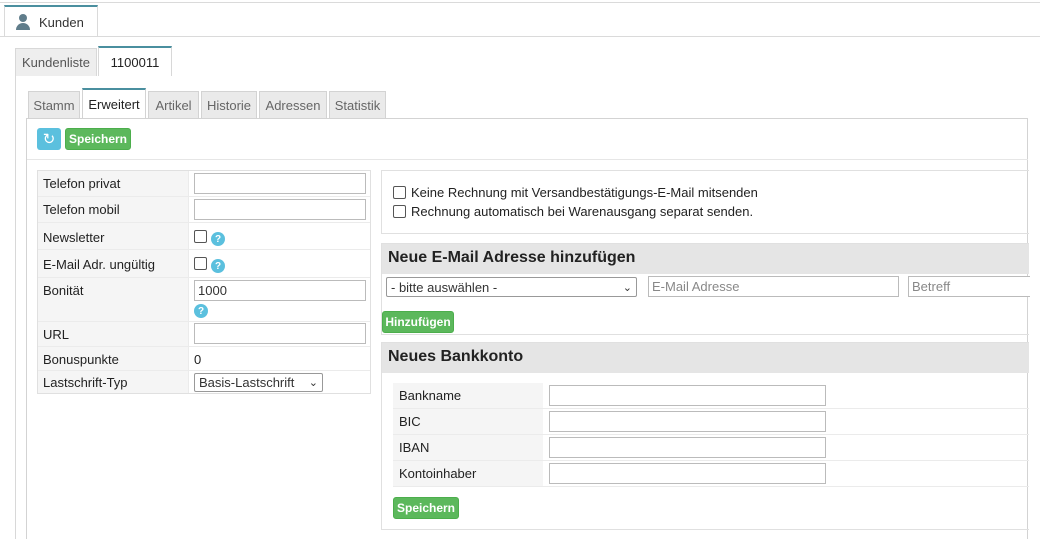  I want to click on refresh-icon: ↻, so click(49, 139).